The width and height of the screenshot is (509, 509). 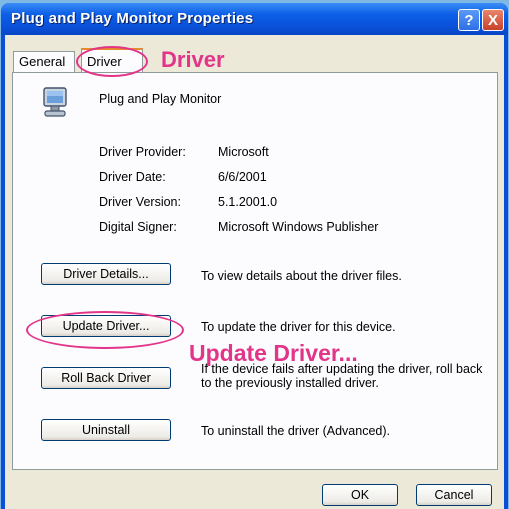 I want to click on driver-provider-value: Microsoft, so click(x=243, y=152).